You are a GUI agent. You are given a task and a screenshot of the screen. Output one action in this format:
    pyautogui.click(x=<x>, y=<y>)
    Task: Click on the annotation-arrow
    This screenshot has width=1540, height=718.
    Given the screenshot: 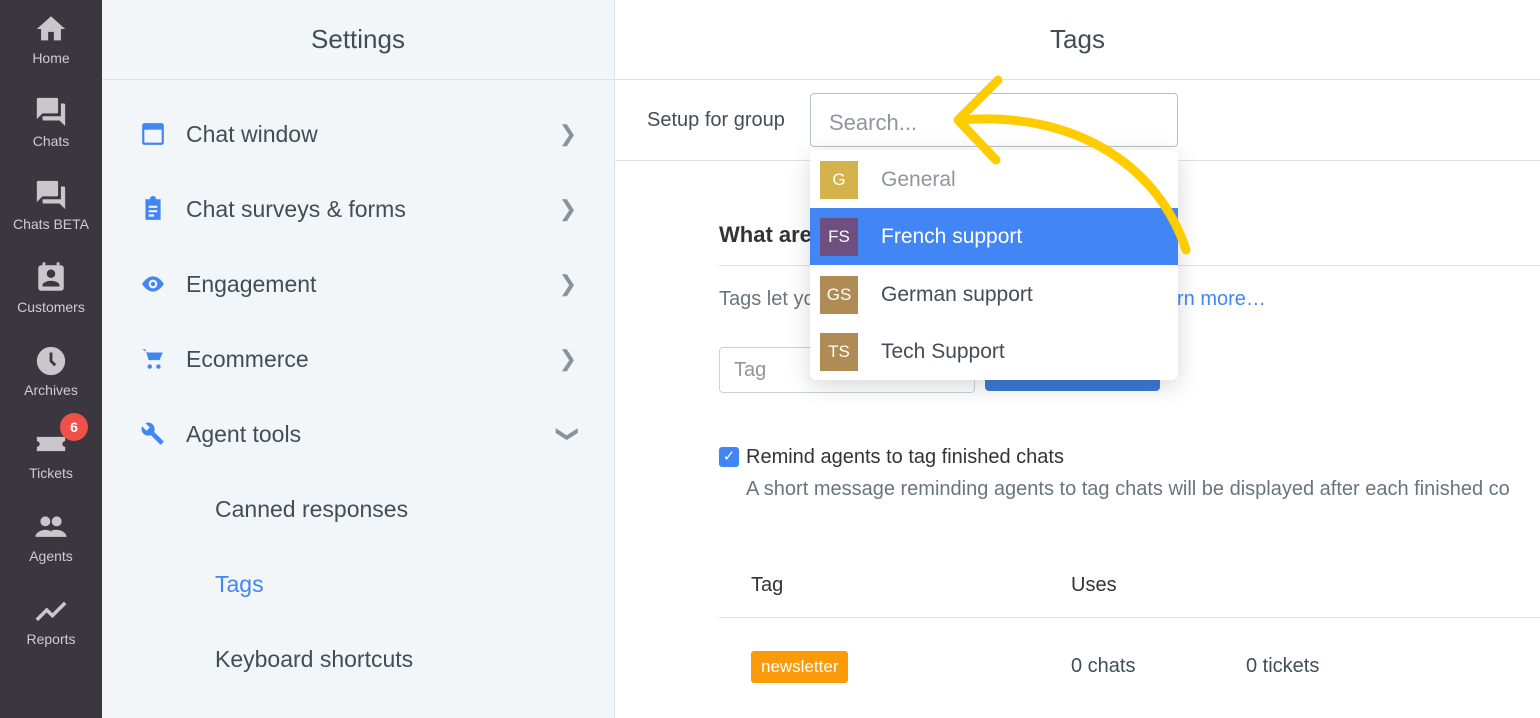 What is the action you would take?
    pyautogui.click(x=1072, y=165)
    